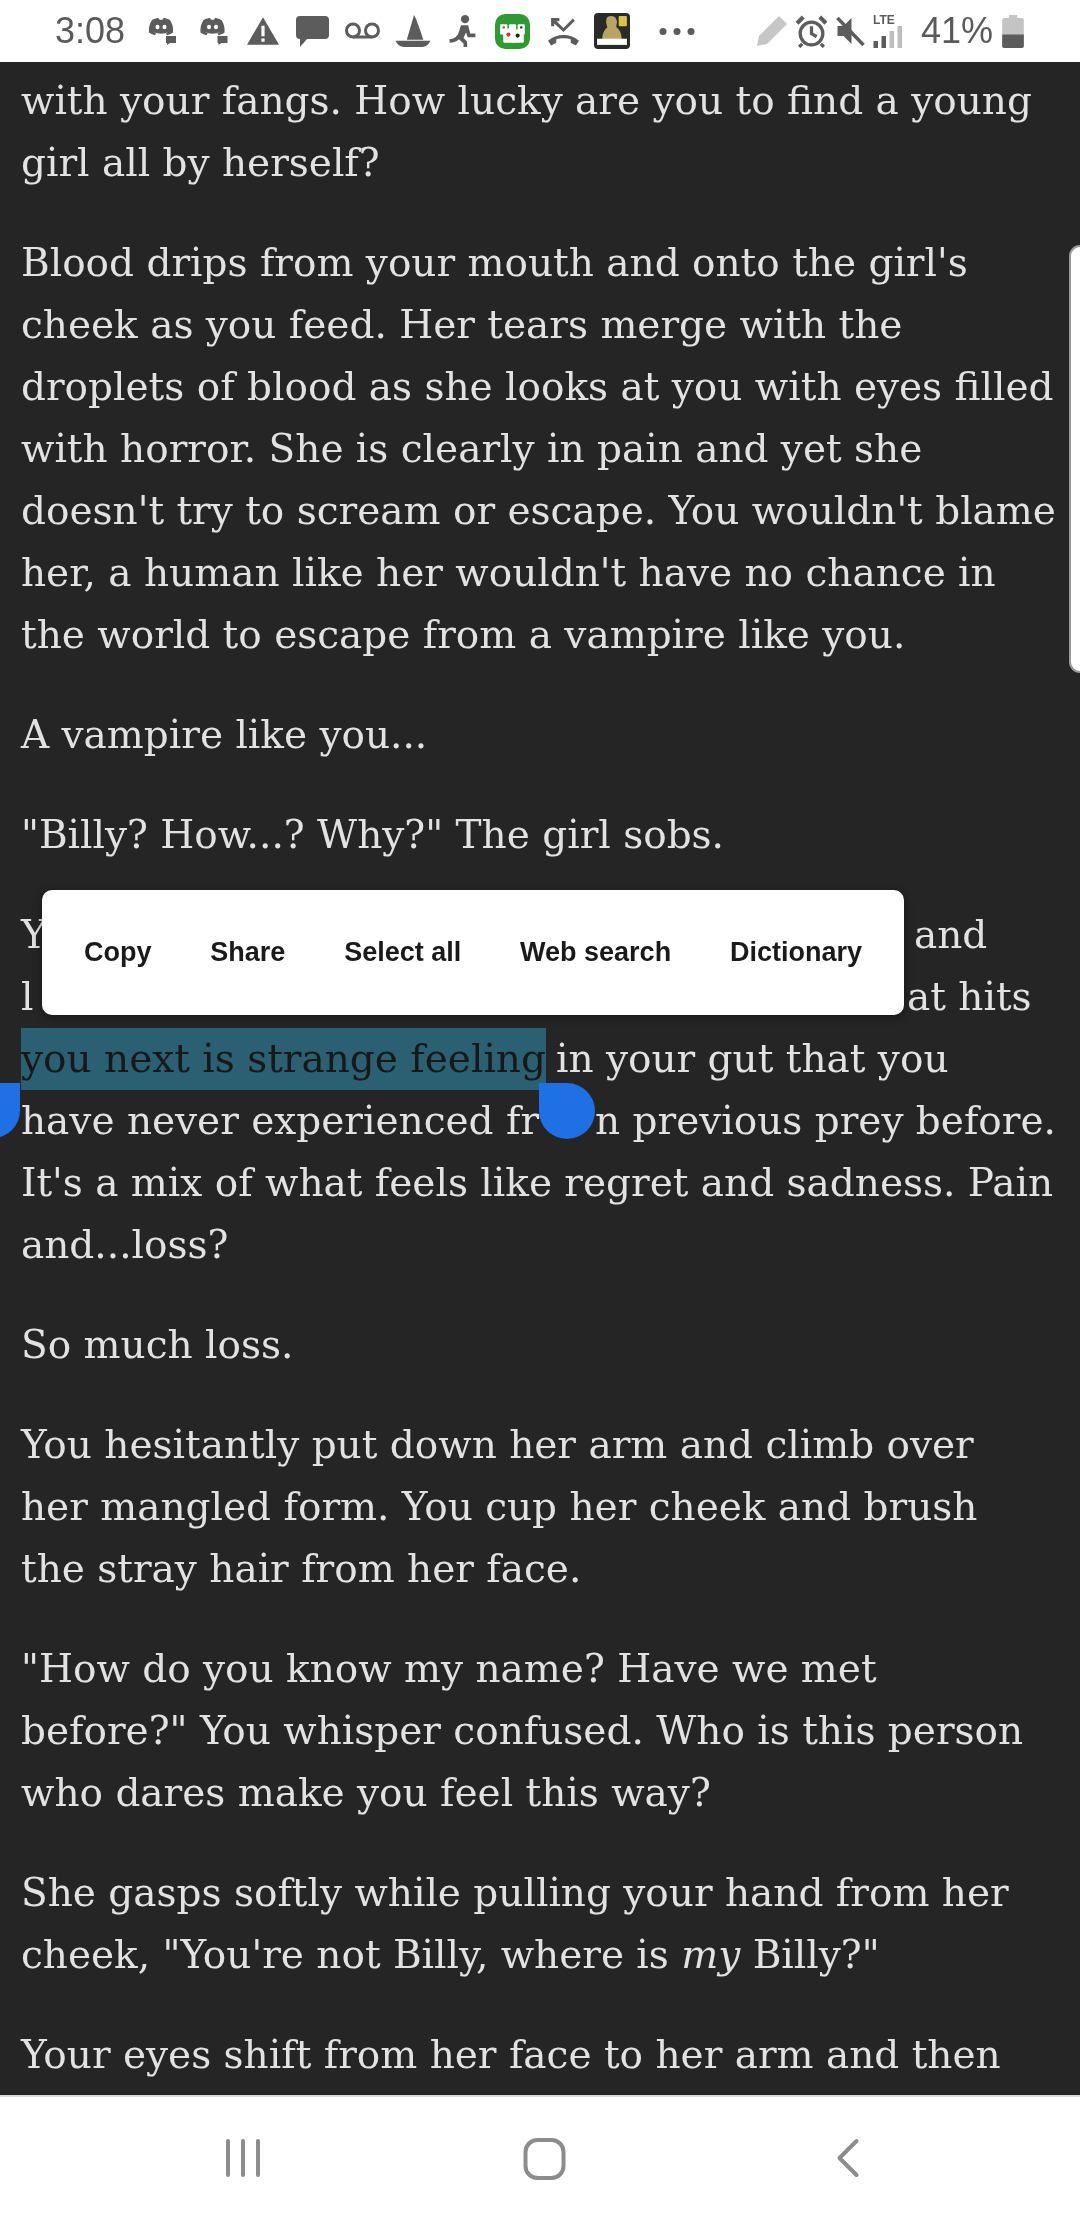  Describe the element at coordinates (1013, 31) in the screenshot. I see `battery-icon` at that location.